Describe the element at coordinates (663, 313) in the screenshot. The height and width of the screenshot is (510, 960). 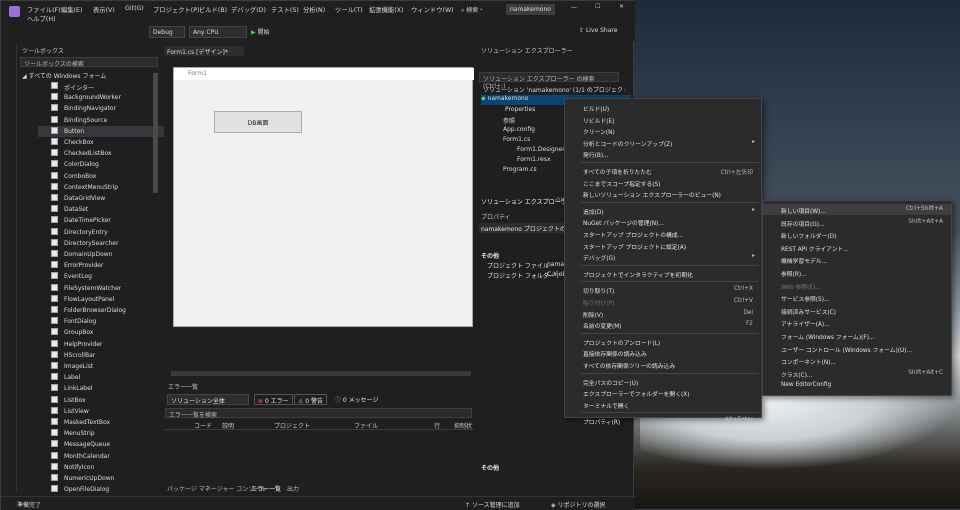
I see `context-menu-item: 削除(V) Del` at that location.